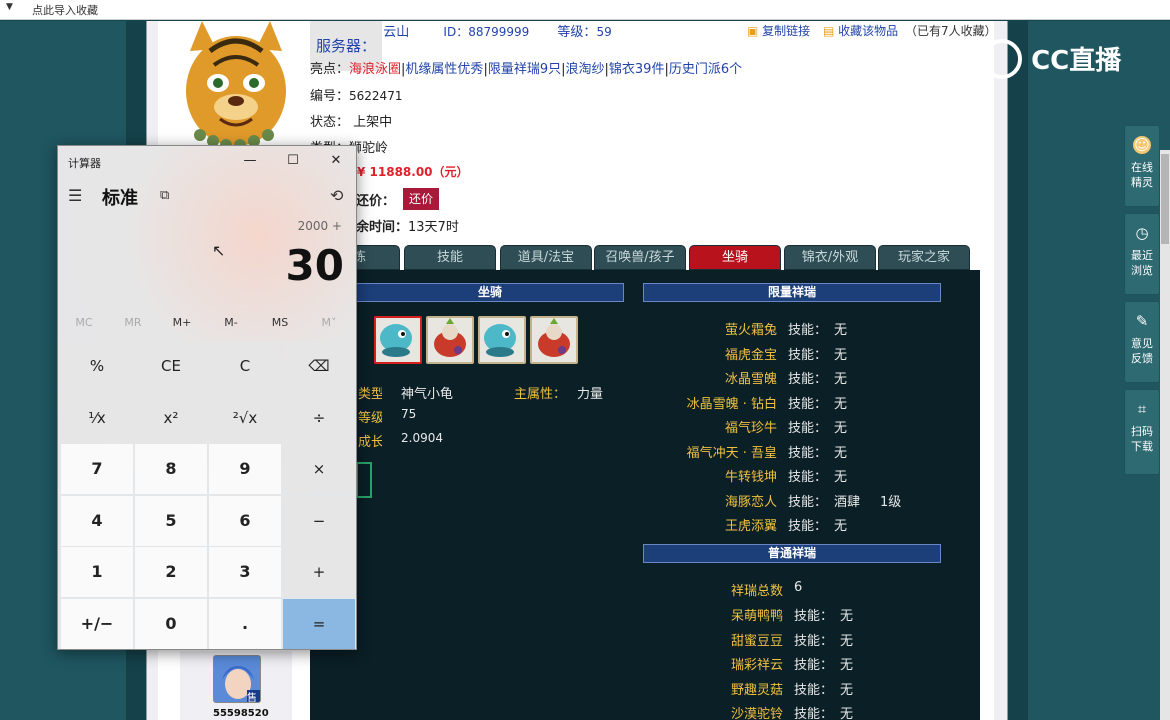 This screenshot has width=1170, height=720. What do you see at coordinates (97, 520) in the screenshot?
I see `key-digit-4-button: 4` at bounding box center [97, 520].